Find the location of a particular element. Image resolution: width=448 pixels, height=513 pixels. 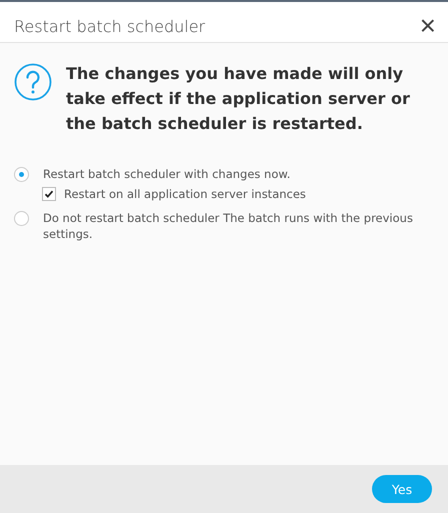

option-label: Restart batch scheduler with changes now. is located at coordinates (166, 174).